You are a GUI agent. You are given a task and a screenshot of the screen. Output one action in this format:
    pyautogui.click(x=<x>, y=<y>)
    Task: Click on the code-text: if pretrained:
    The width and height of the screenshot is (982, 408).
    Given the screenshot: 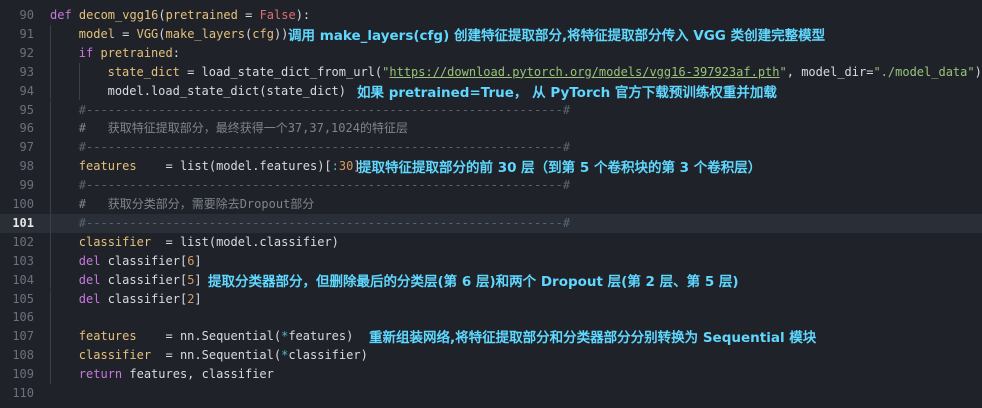 What is the action you would take?
    pyautogui.click(x=129, y=53)
    